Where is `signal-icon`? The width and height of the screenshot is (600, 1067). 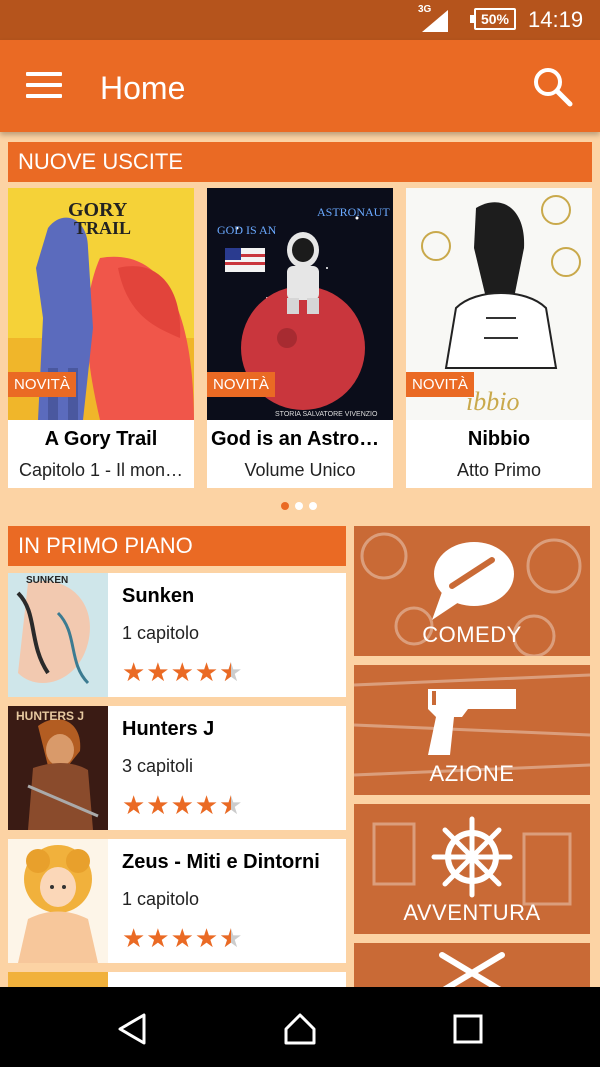
signal-icon is located at coordinates (435, 21).